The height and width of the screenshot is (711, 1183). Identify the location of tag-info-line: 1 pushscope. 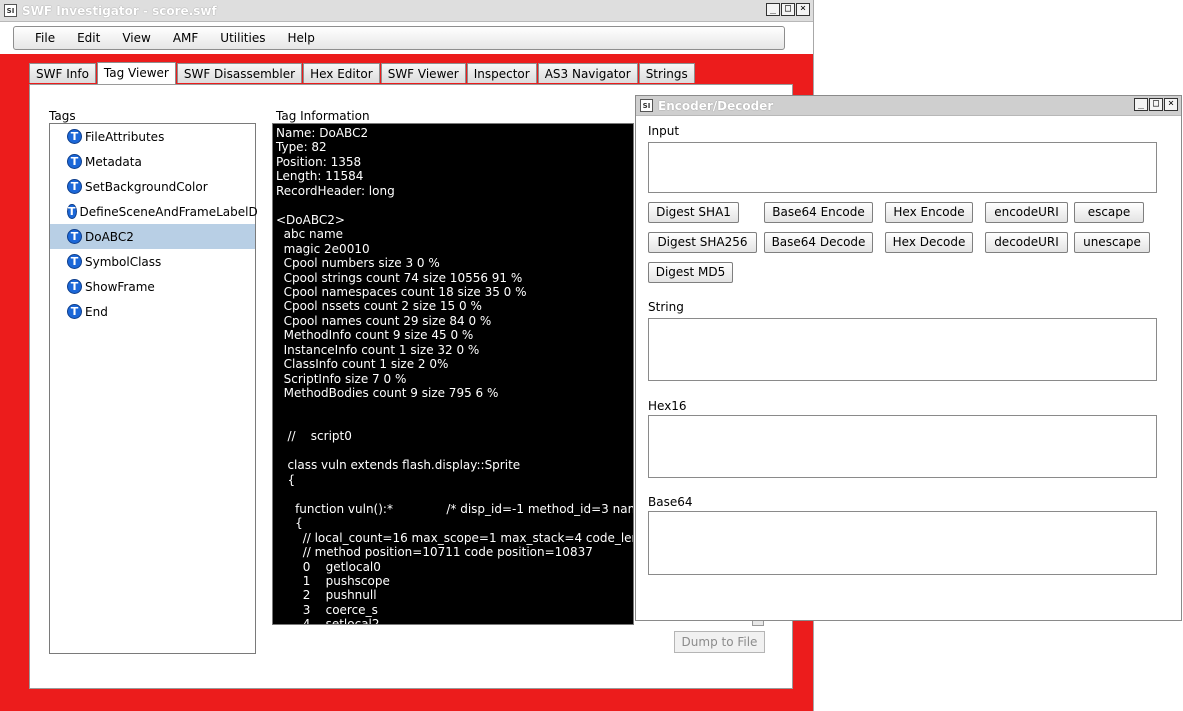
(333, 580).